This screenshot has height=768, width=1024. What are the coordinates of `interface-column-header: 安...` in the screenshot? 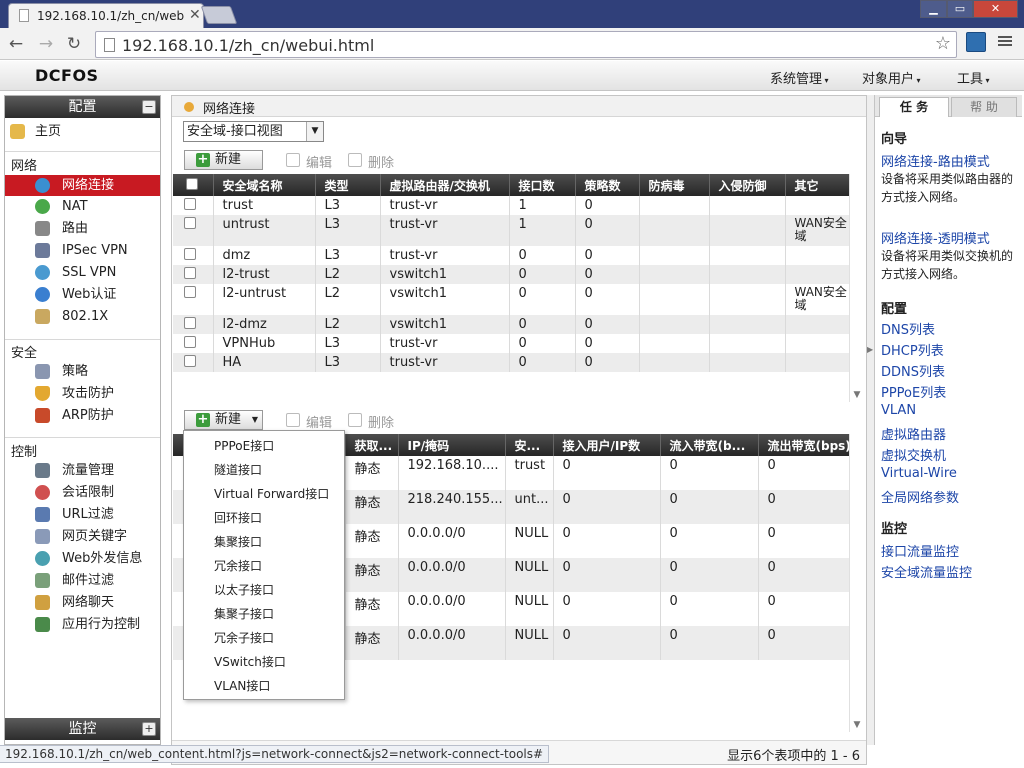 It's located at (529, 445).